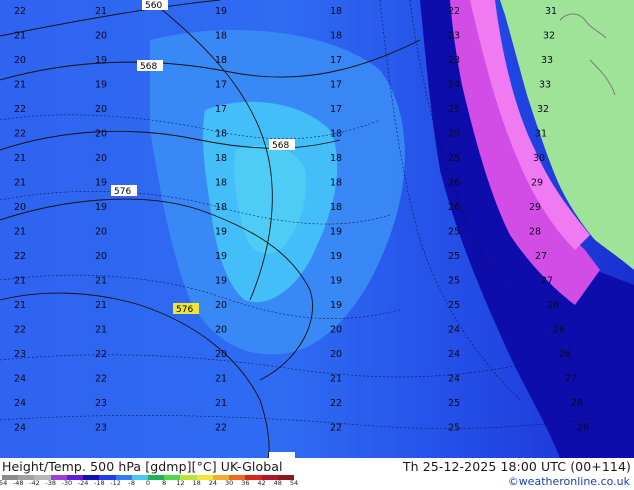  Describe the element at coordinates (551, 11) in the screenshot. I see `temperature-label: 31` at that location.